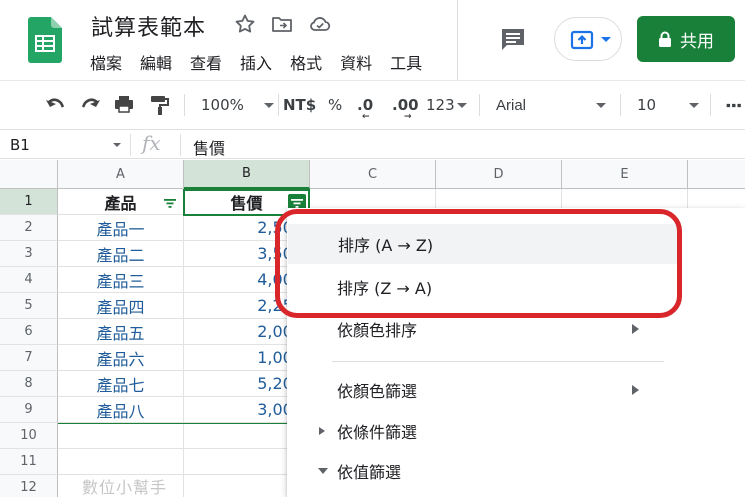 This screenshot has height=497, width=745. Describe the element at coordinates (405, 105) in the screenshot. I see `increase-decimal-button: .00 →` at that location.